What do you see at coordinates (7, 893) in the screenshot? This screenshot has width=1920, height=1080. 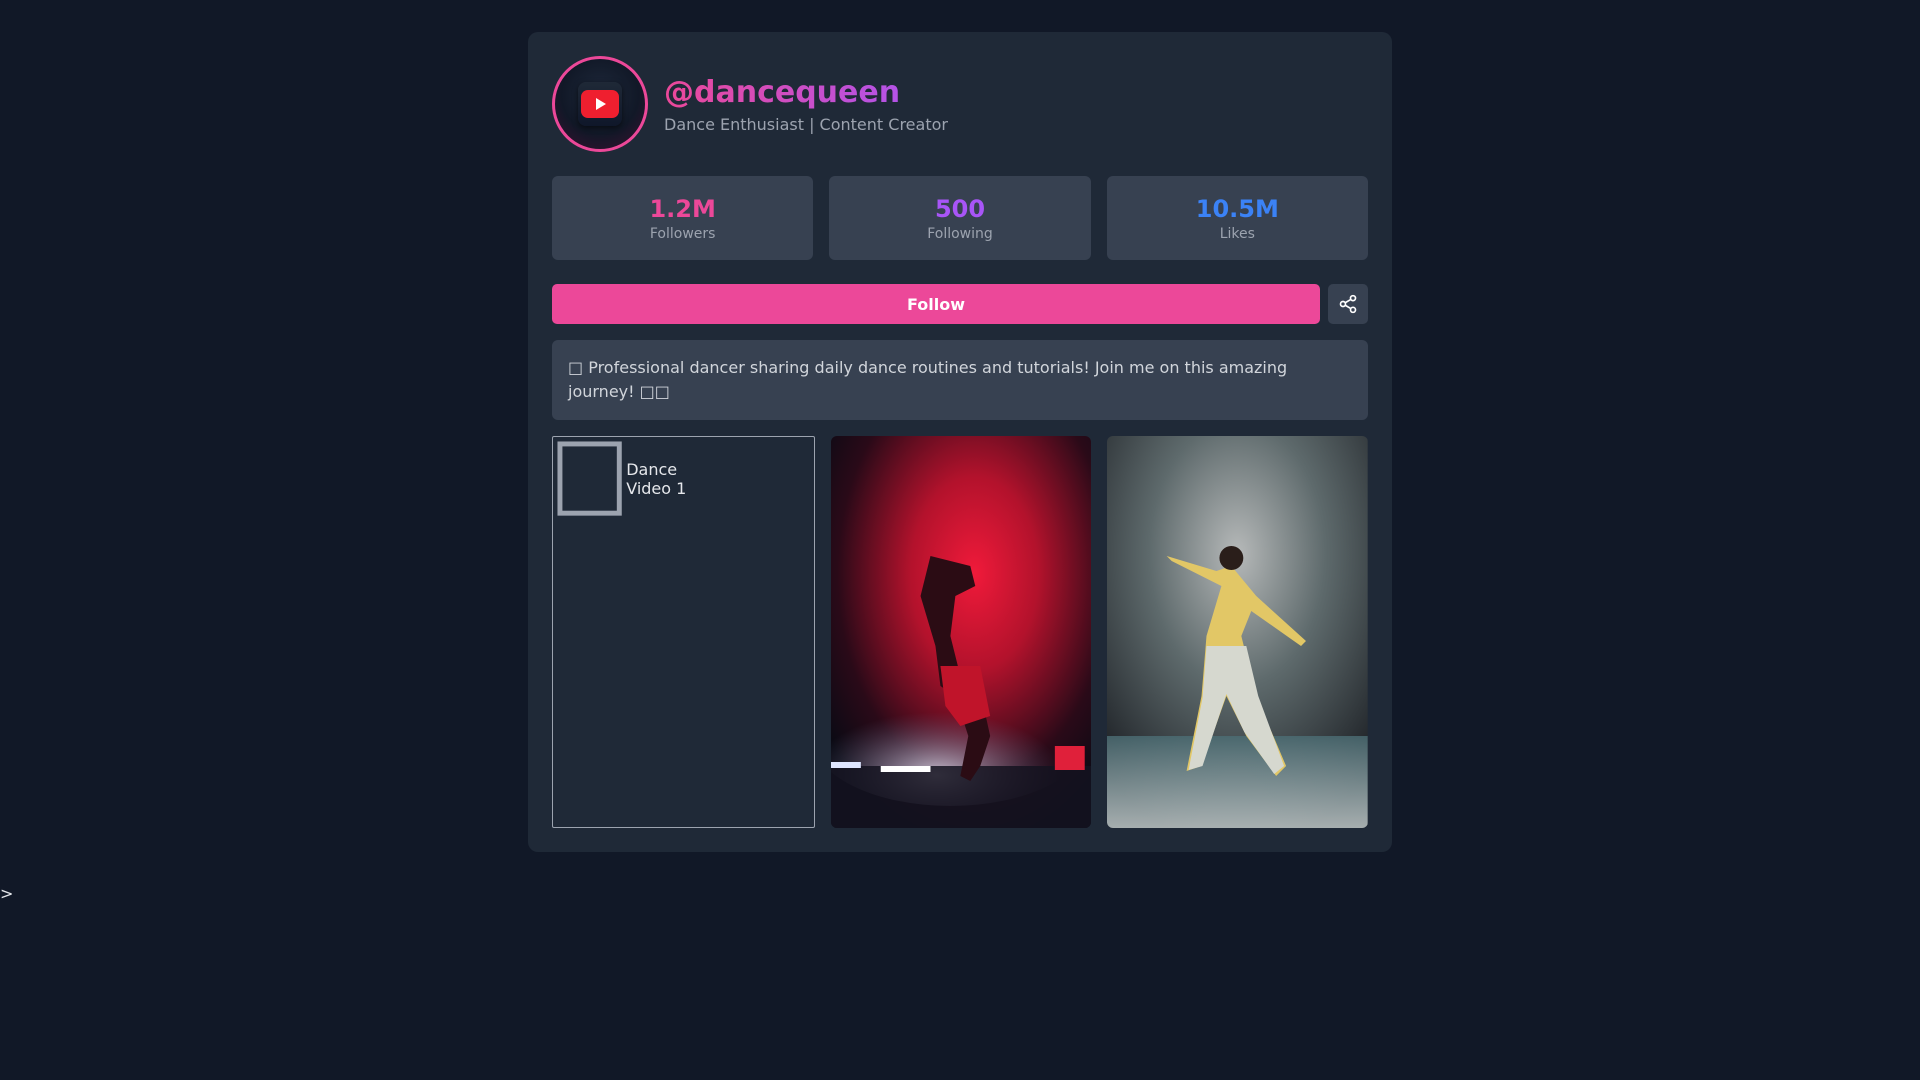 I see `stray-text: >` at bounding box center [7, 893].